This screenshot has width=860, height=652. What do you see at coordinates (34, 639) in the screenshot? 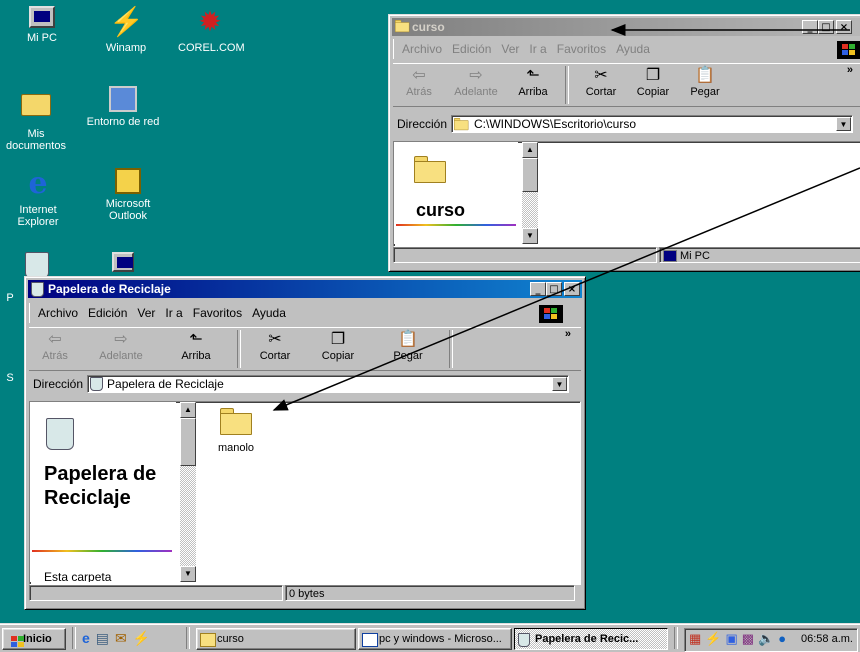
I see `start-button: Inicio` at bounding box center [34, 639].